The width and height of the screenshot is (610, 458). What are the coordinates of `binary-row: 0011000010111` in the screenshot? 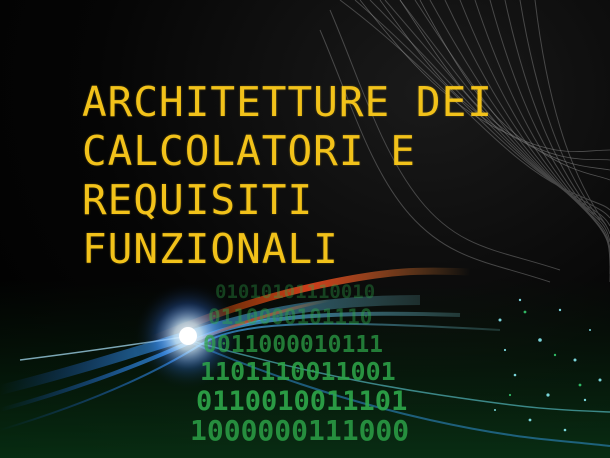 It's located at (293, 345).